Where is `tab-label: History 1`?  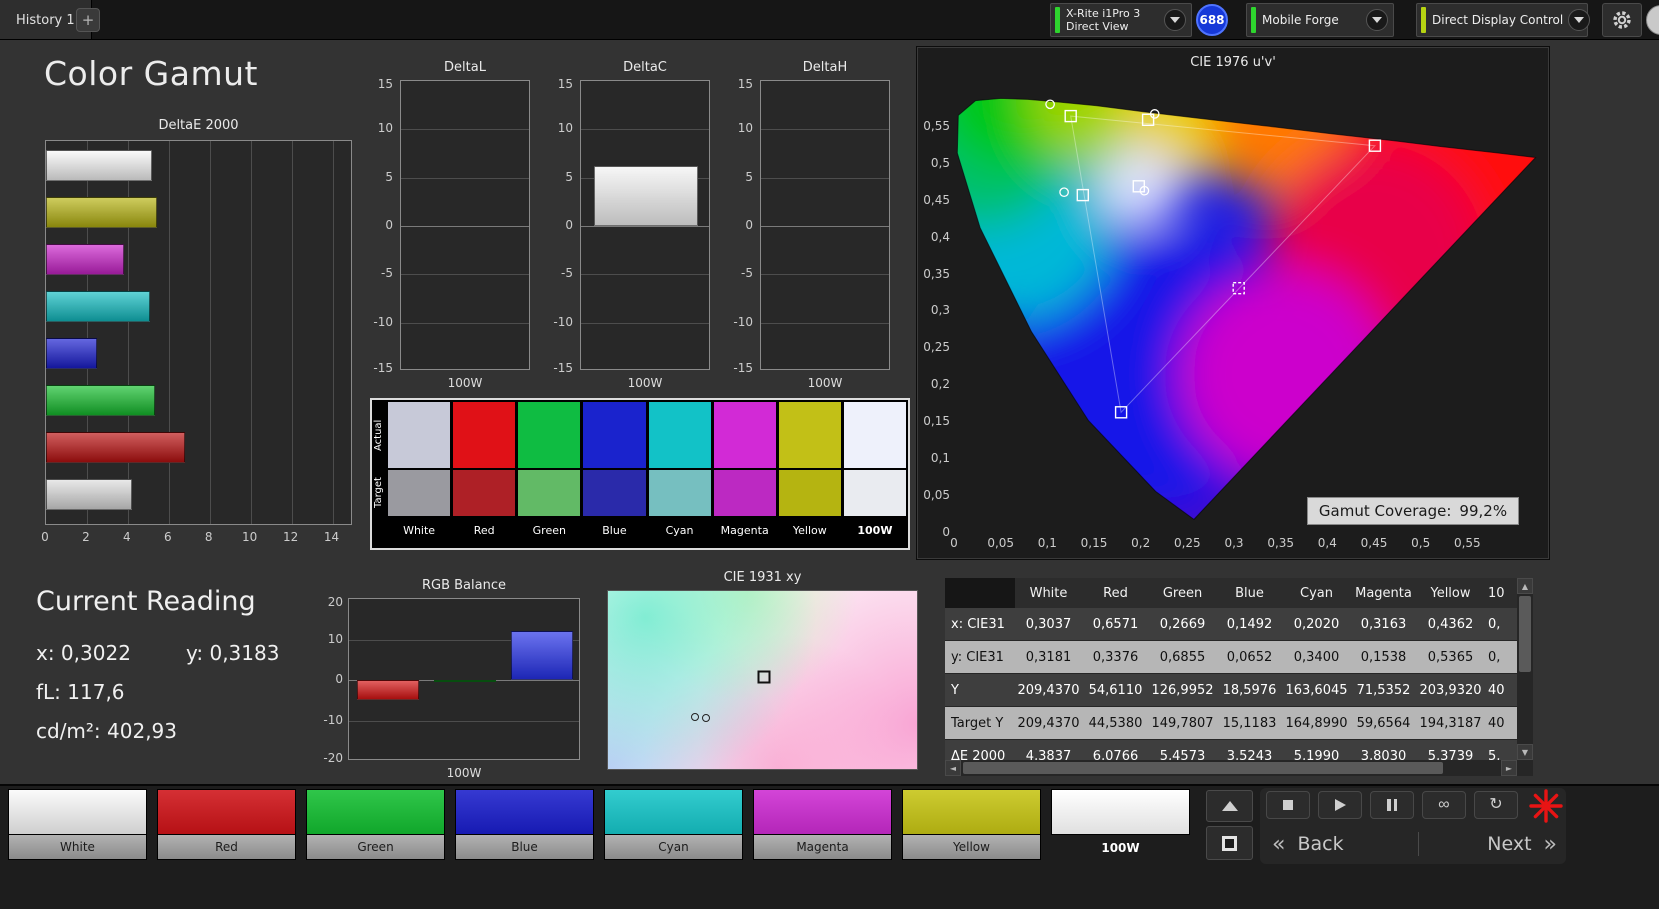
tab-label: History 1 is located at coordinates (45, 20).